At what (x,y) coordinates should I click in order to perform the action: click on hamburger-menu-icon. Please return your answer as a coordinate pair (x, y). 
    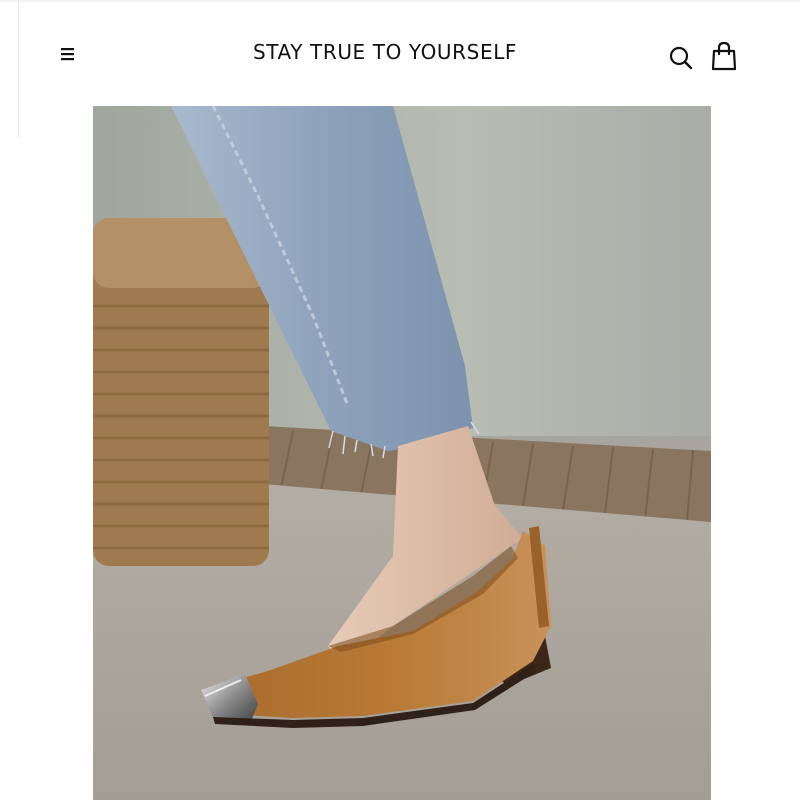
    Looking at the image, I should click on (67, 54).